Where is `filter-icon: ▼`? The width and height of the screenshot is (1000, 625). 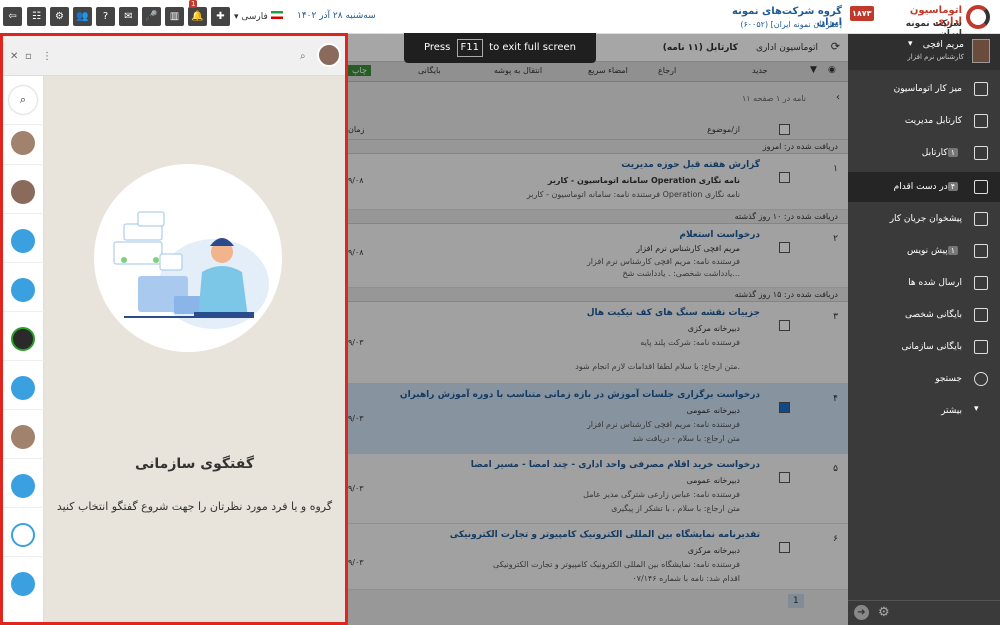
filter-icon: ▼ is located at coordinates (813, 70).